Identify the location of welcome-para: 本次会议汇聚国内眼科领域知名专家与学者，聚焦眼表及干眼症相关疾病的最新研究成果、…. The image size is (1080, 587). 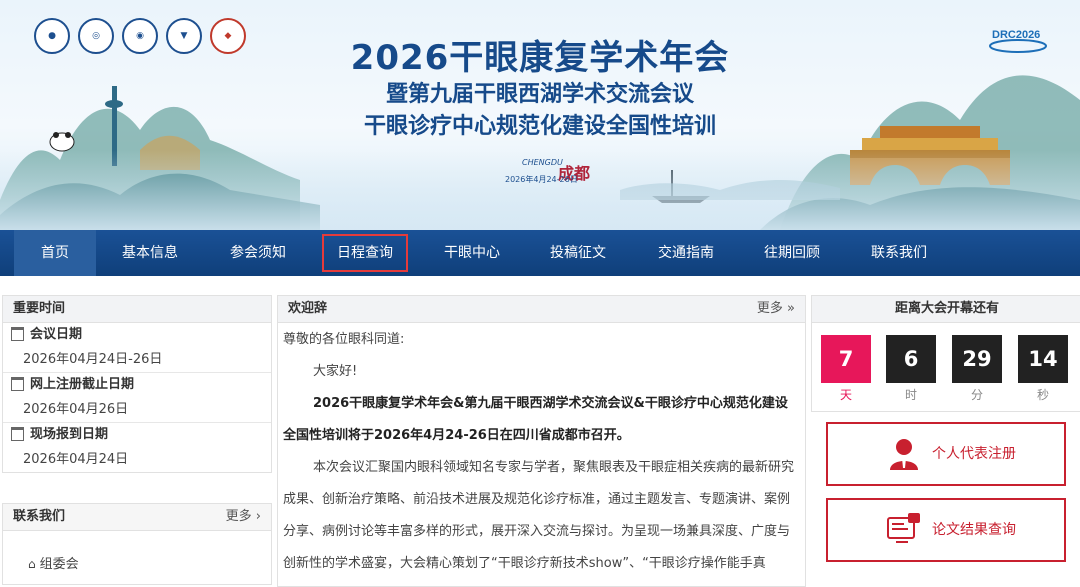
(539, 515).